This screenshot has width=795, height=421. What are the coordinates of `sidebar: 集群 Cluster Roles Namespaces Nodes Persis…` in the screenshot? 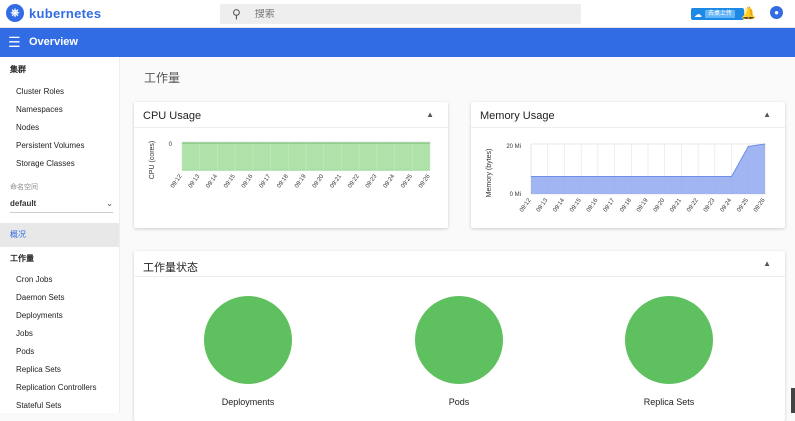 It's located at (60, 235).